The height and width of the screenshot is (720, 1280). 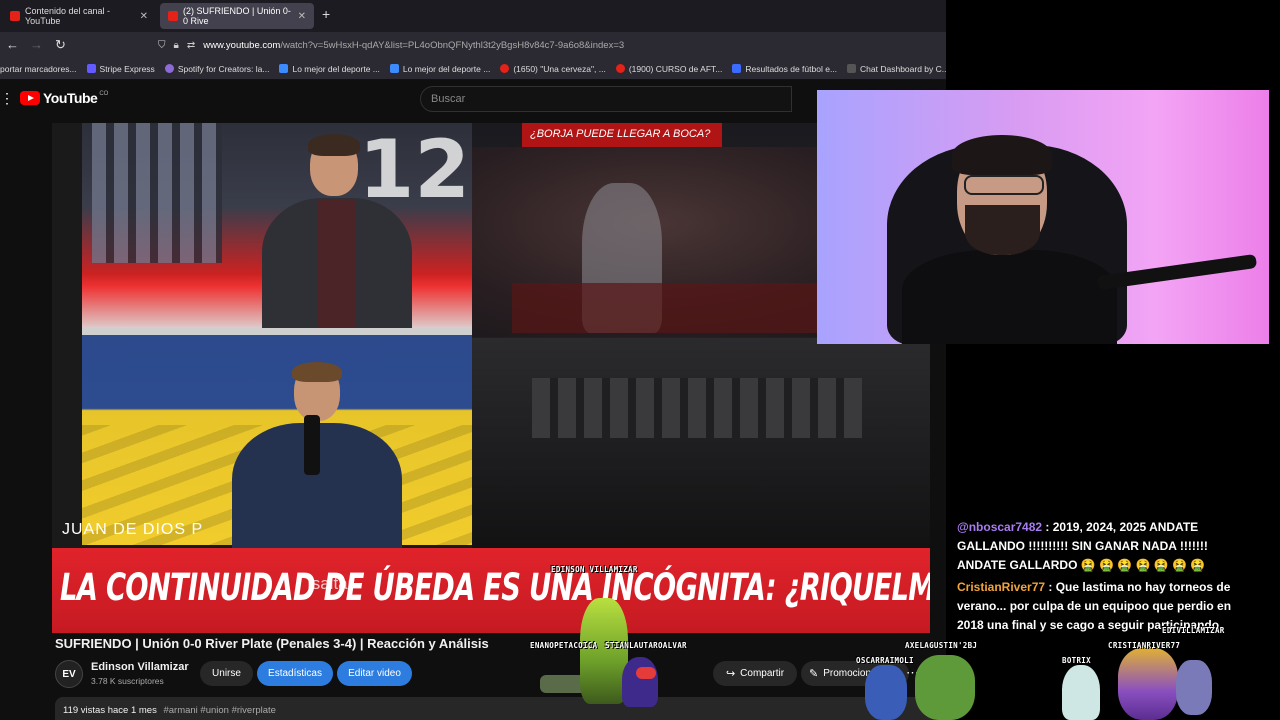 I want to click on stadium-scene, so click(x=277, y=449).